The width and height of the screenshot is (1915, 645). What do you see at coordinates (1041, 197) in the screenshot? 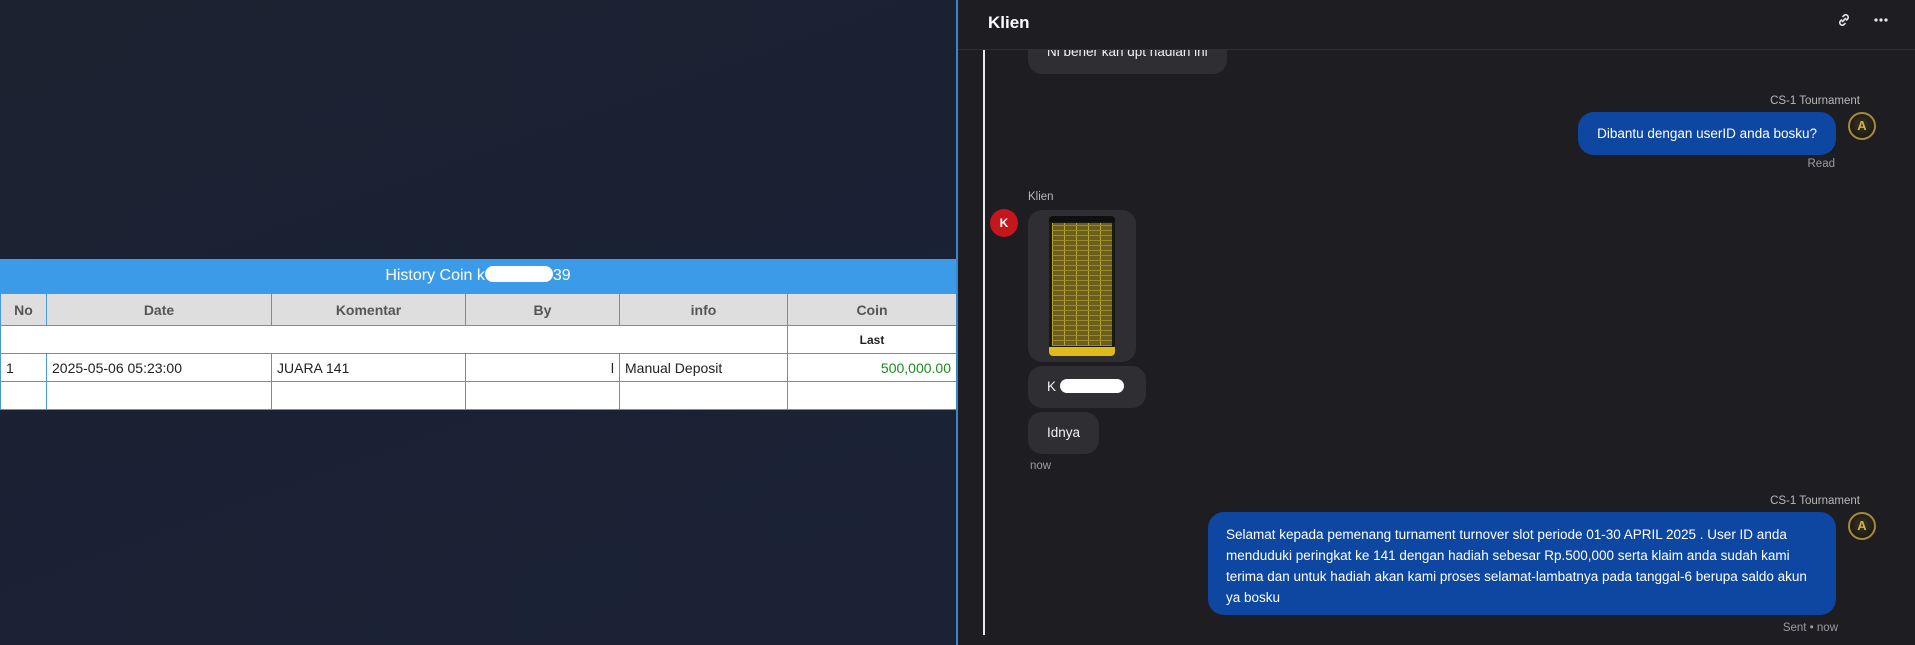
I see `sender-name: Klien` at bounding box center [1041, 197].